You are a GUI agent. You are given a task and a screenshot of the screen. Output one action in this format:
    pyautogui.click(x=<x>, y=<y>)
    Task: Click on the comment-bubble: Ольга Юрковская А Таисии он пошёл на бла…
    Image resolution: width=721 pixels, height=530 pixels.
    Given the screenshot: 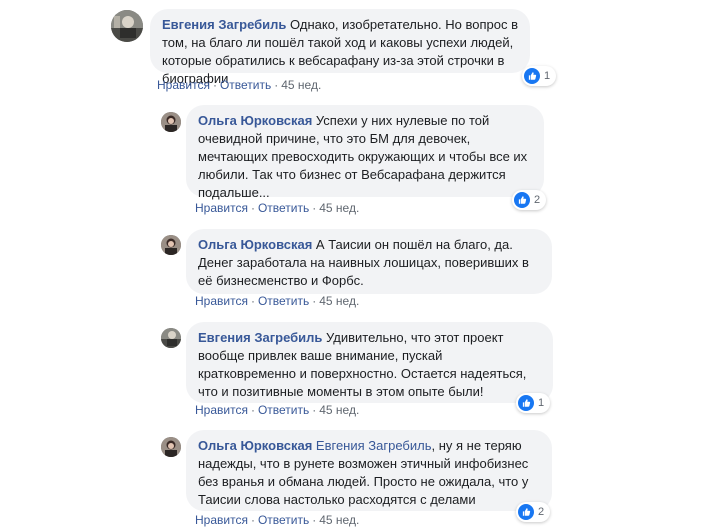 What is the action you would take?
    pyautogui.click(x=369, y=261)
    